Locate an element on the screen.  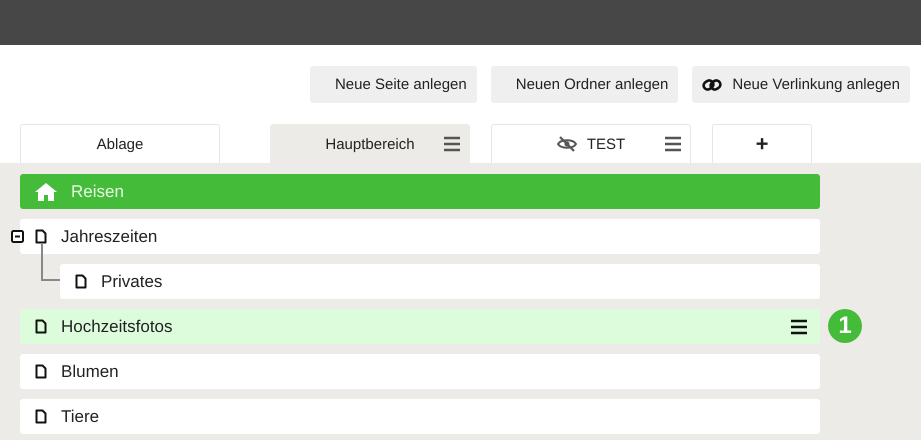
tab-label: + is located at coordinates (762, 144).